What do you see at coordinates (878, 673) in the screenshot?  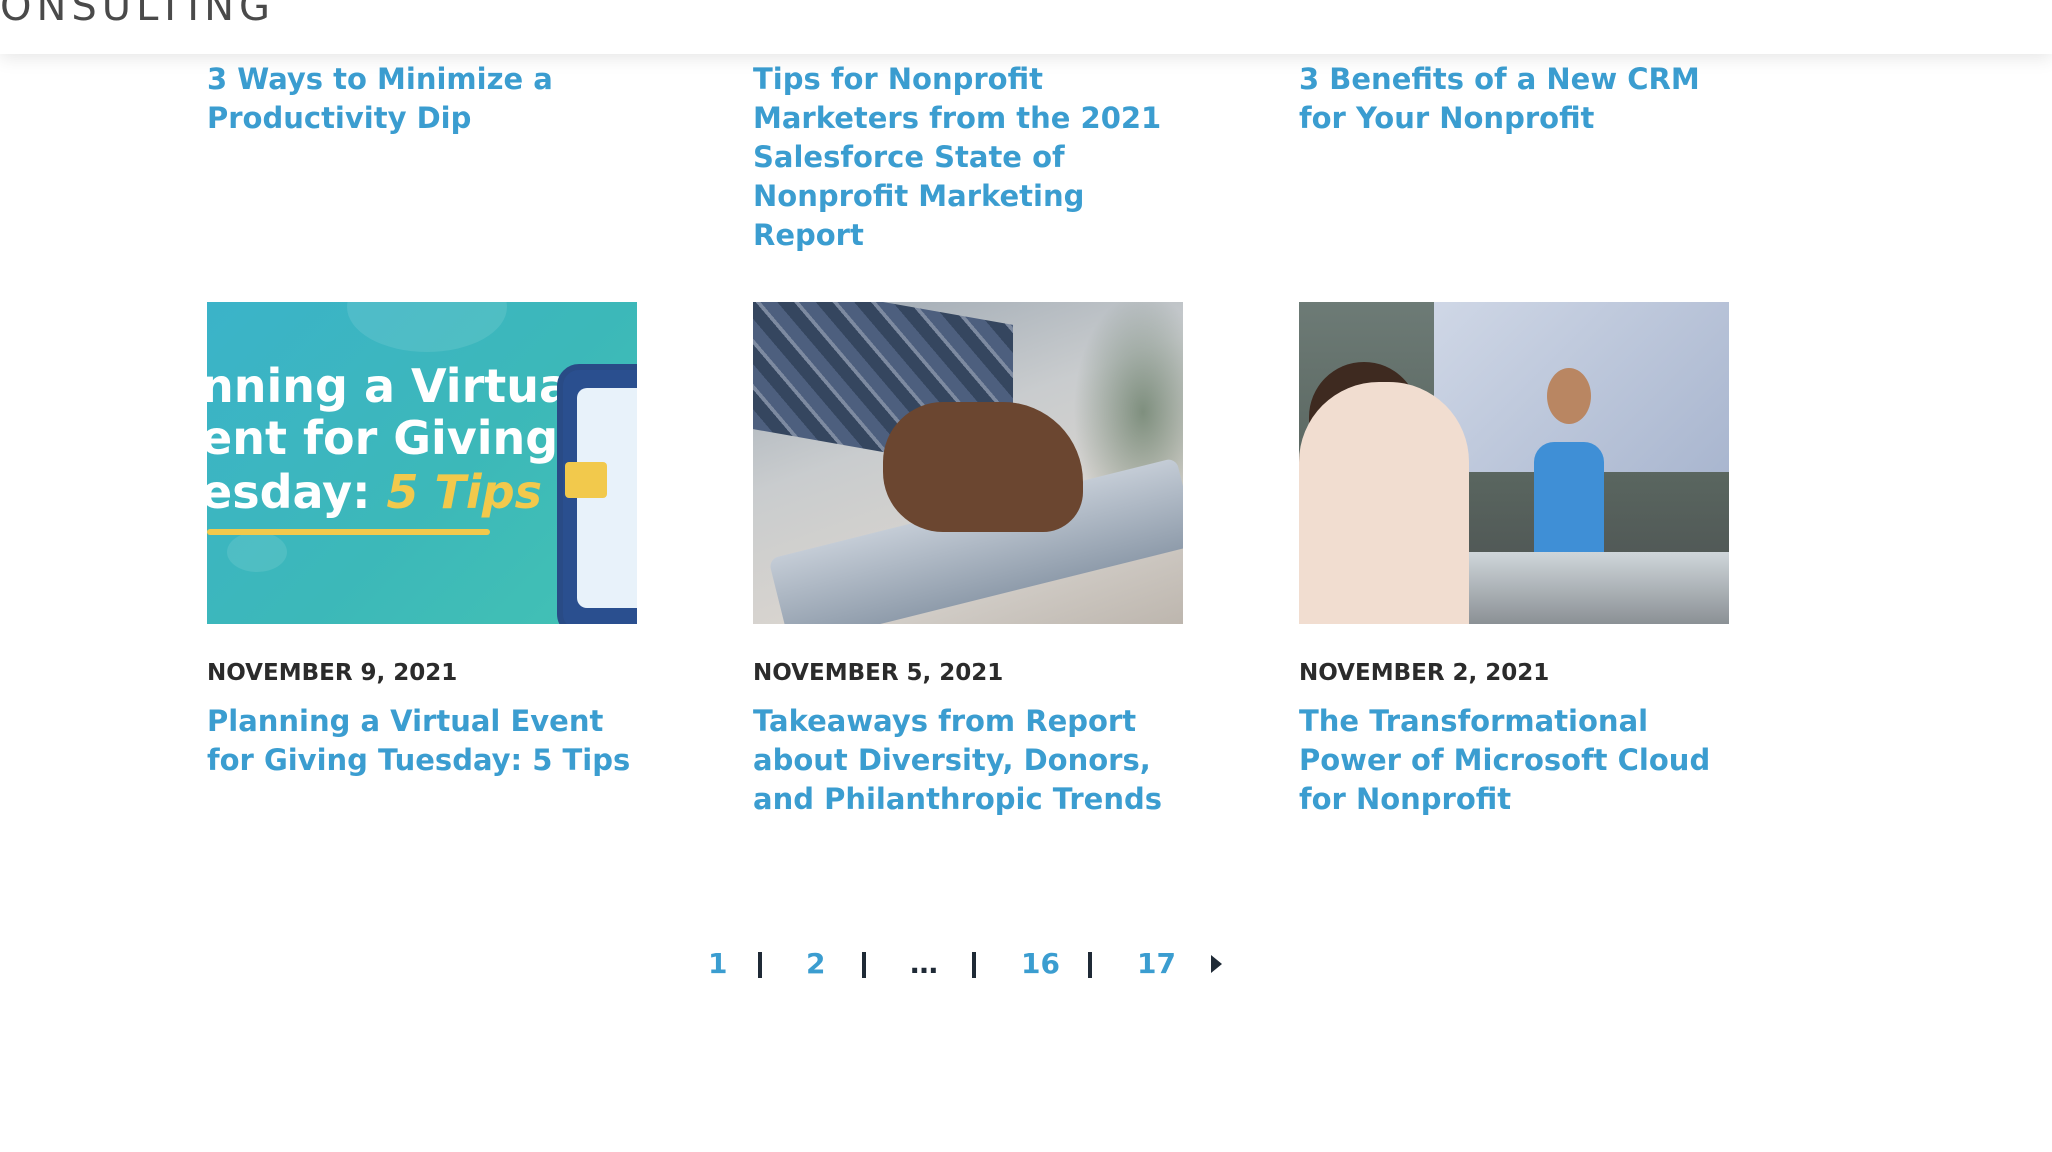 I see `post-date: NOVEMBER 5, 2021` at bounding box center [878, 673].